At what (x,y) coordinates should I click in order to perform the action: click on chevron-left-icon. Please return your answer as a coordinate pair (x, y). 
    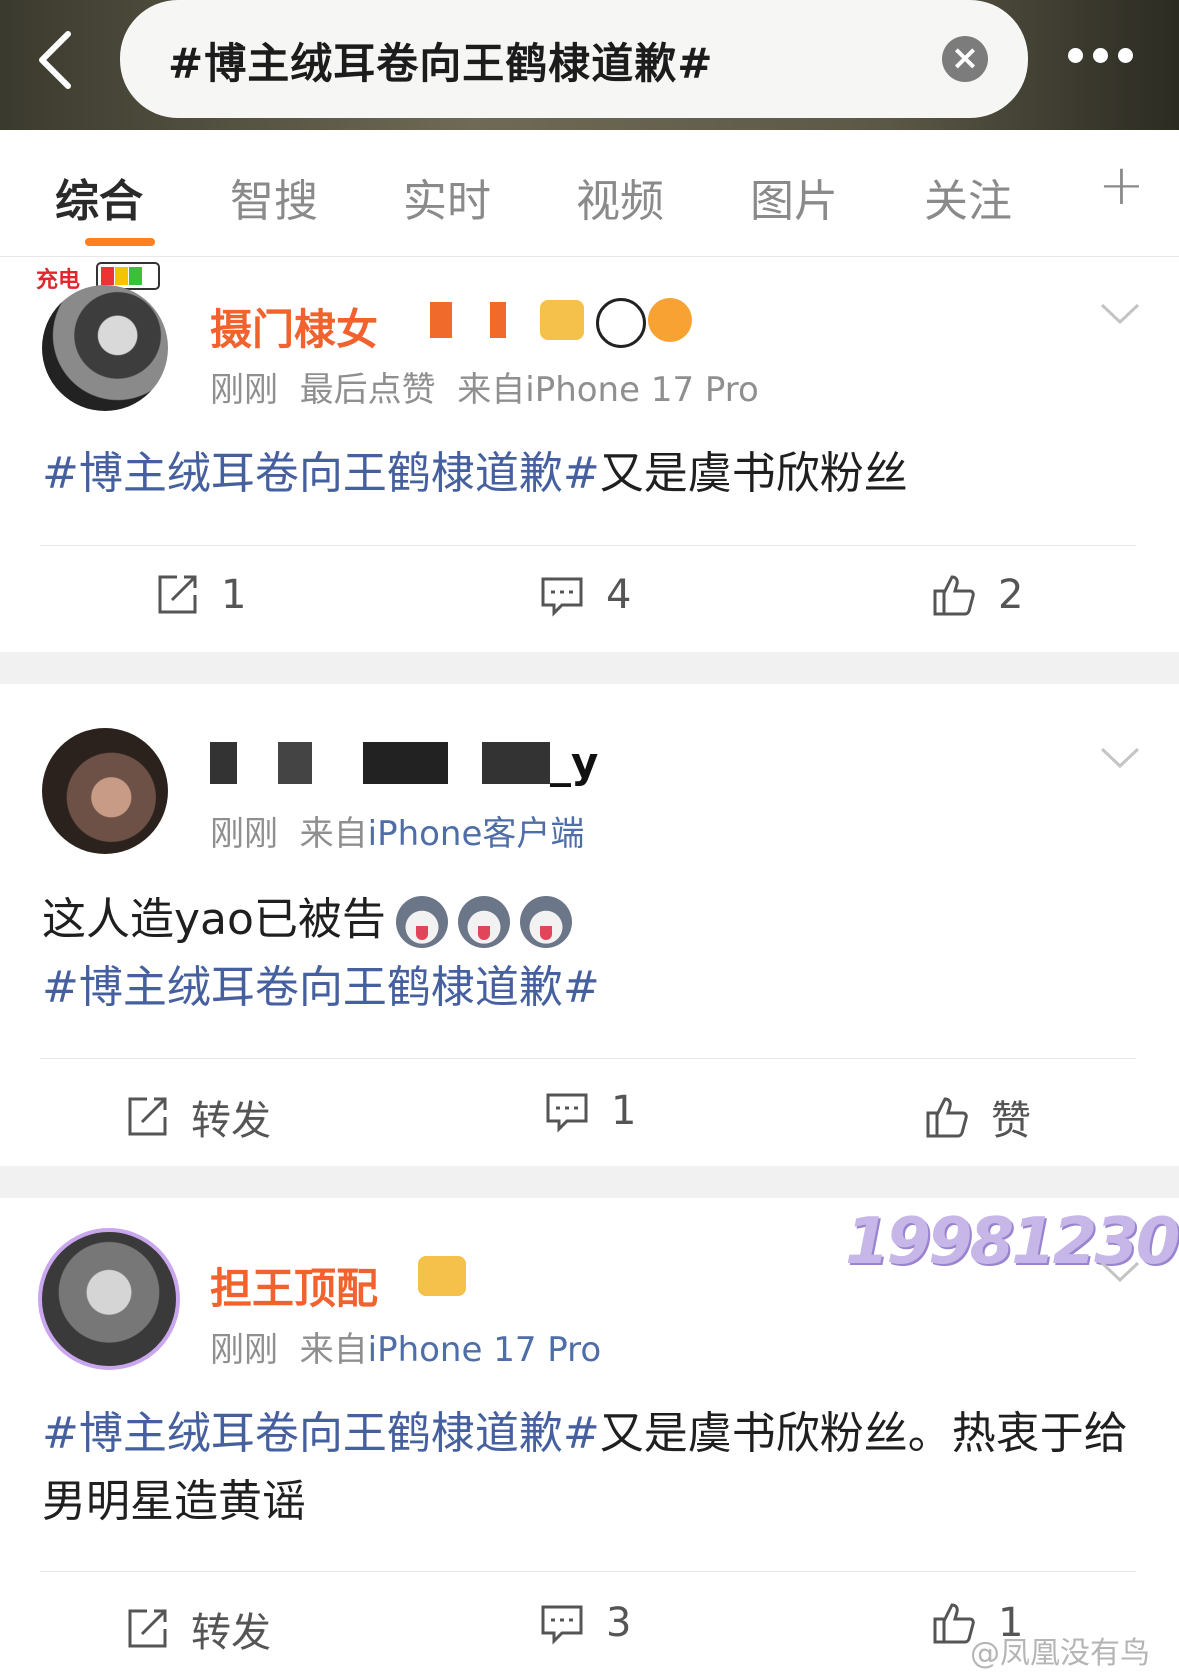
    Looking at the image, I should click on (55, 60).